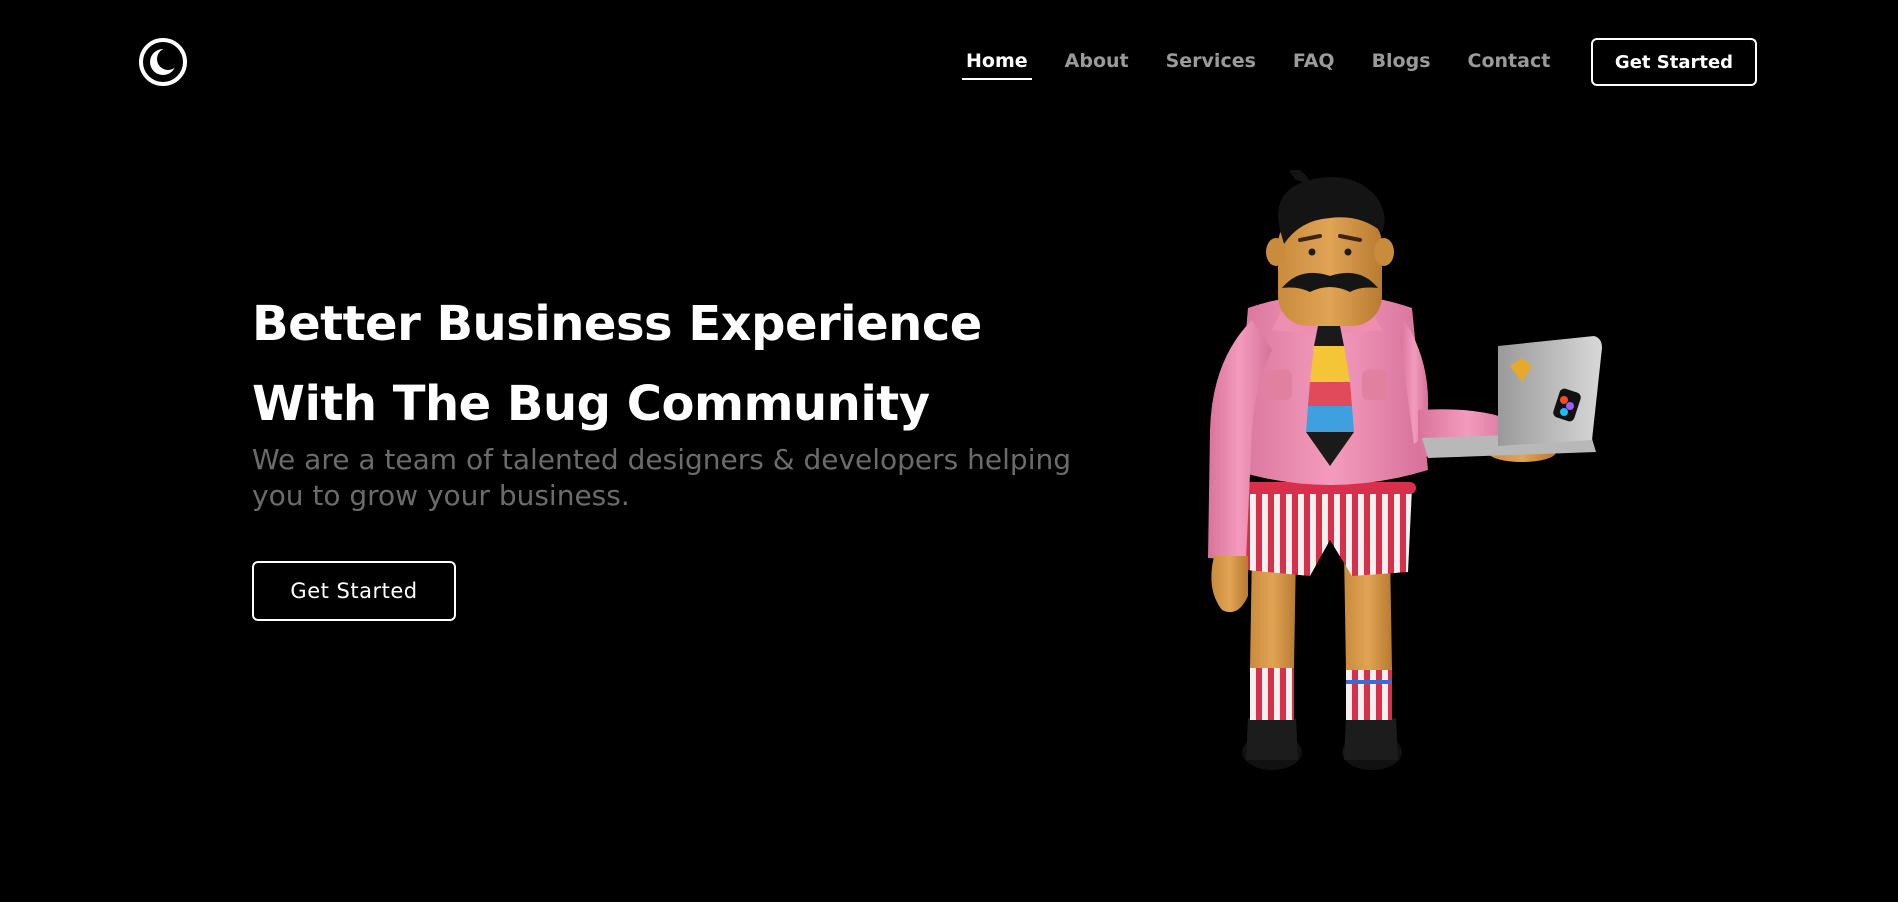  I want to click on hero-get-started-button: Get Started, so click(354, 591).